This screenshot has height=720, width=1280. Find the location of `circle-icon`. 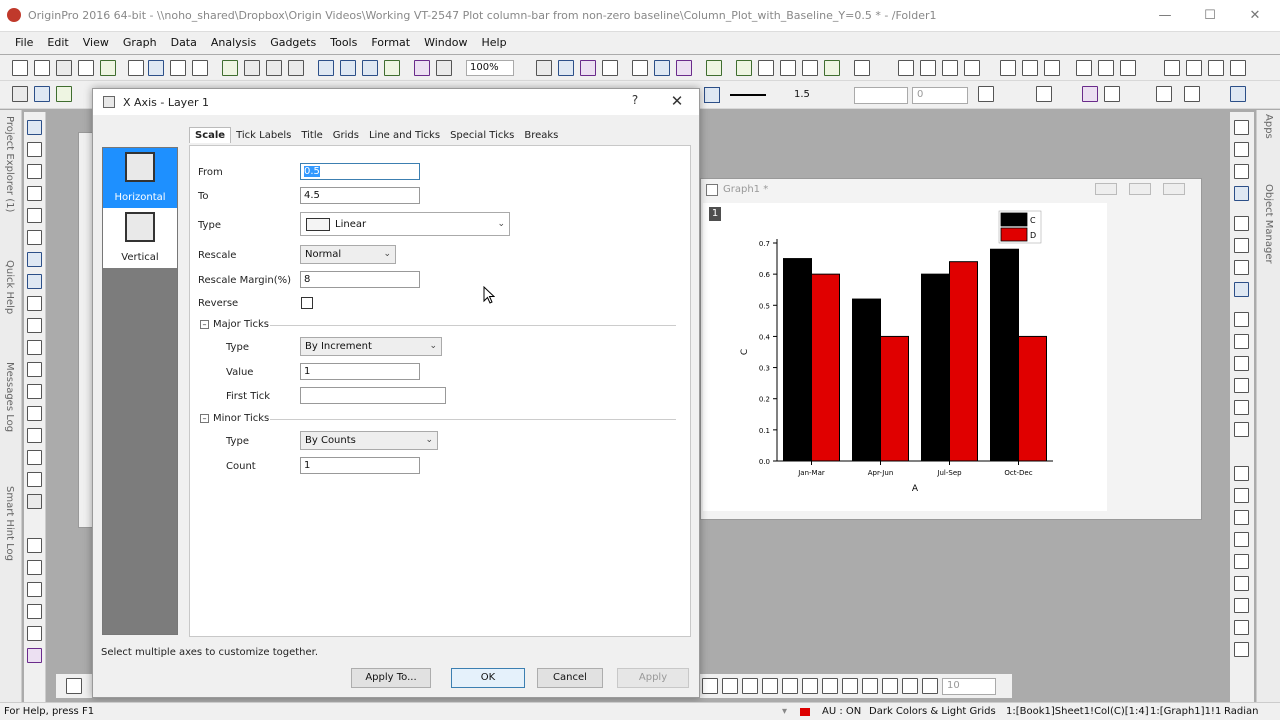

circle-icon is located at coordinates (34, 567).